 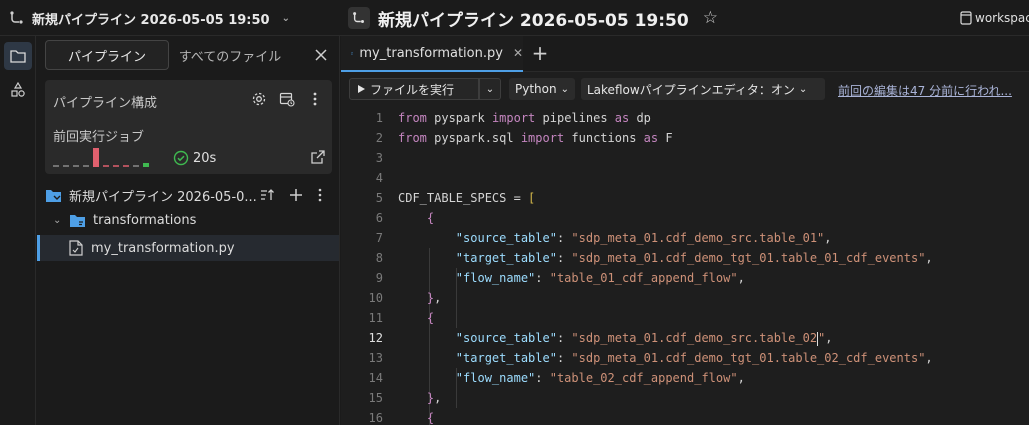 I want to click on code-token: F, so click(x=665, y=138).